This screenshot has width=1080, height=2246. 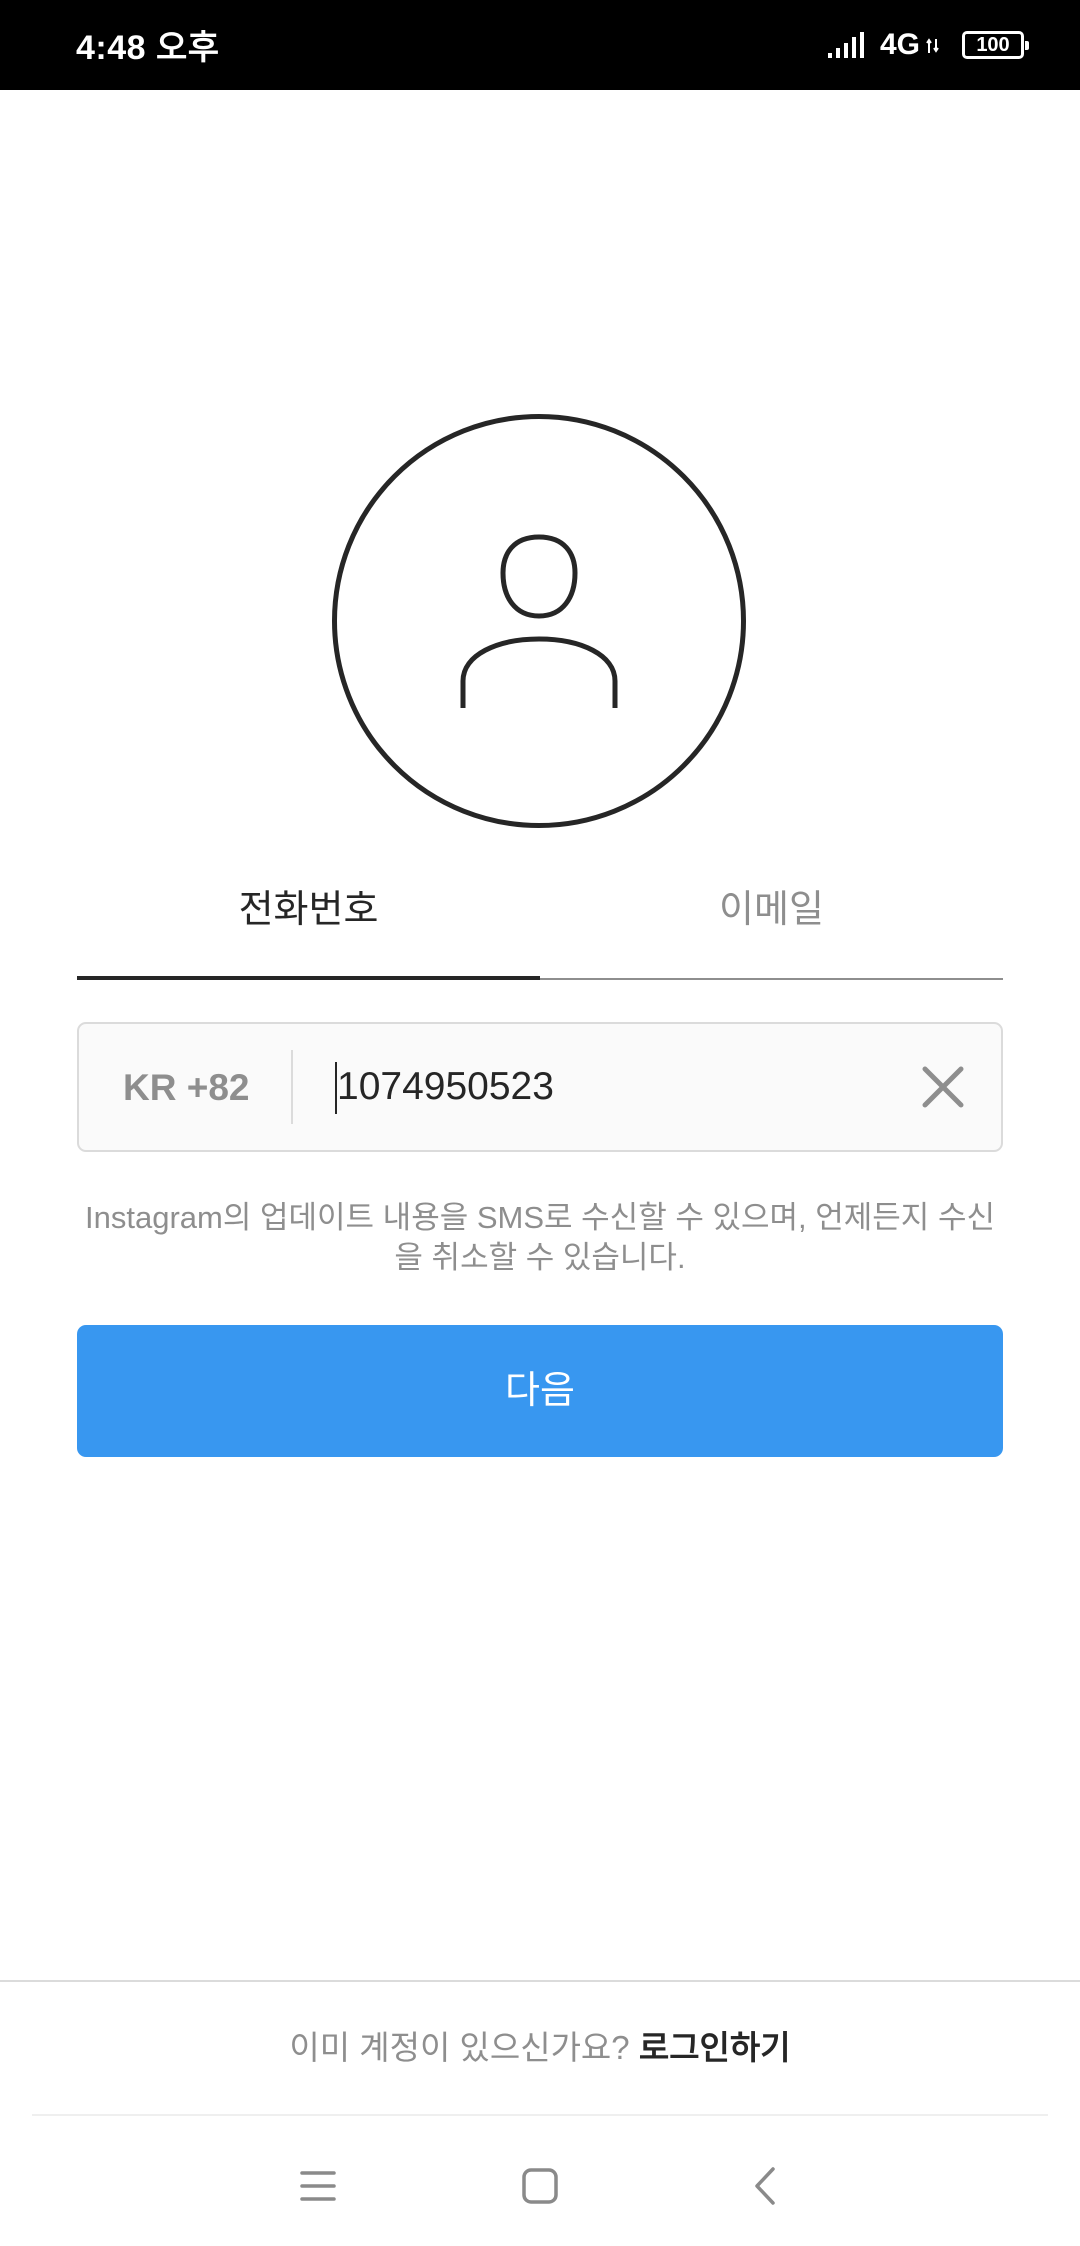 I want to click on phone-number-input, so click(x=617, y=1087).